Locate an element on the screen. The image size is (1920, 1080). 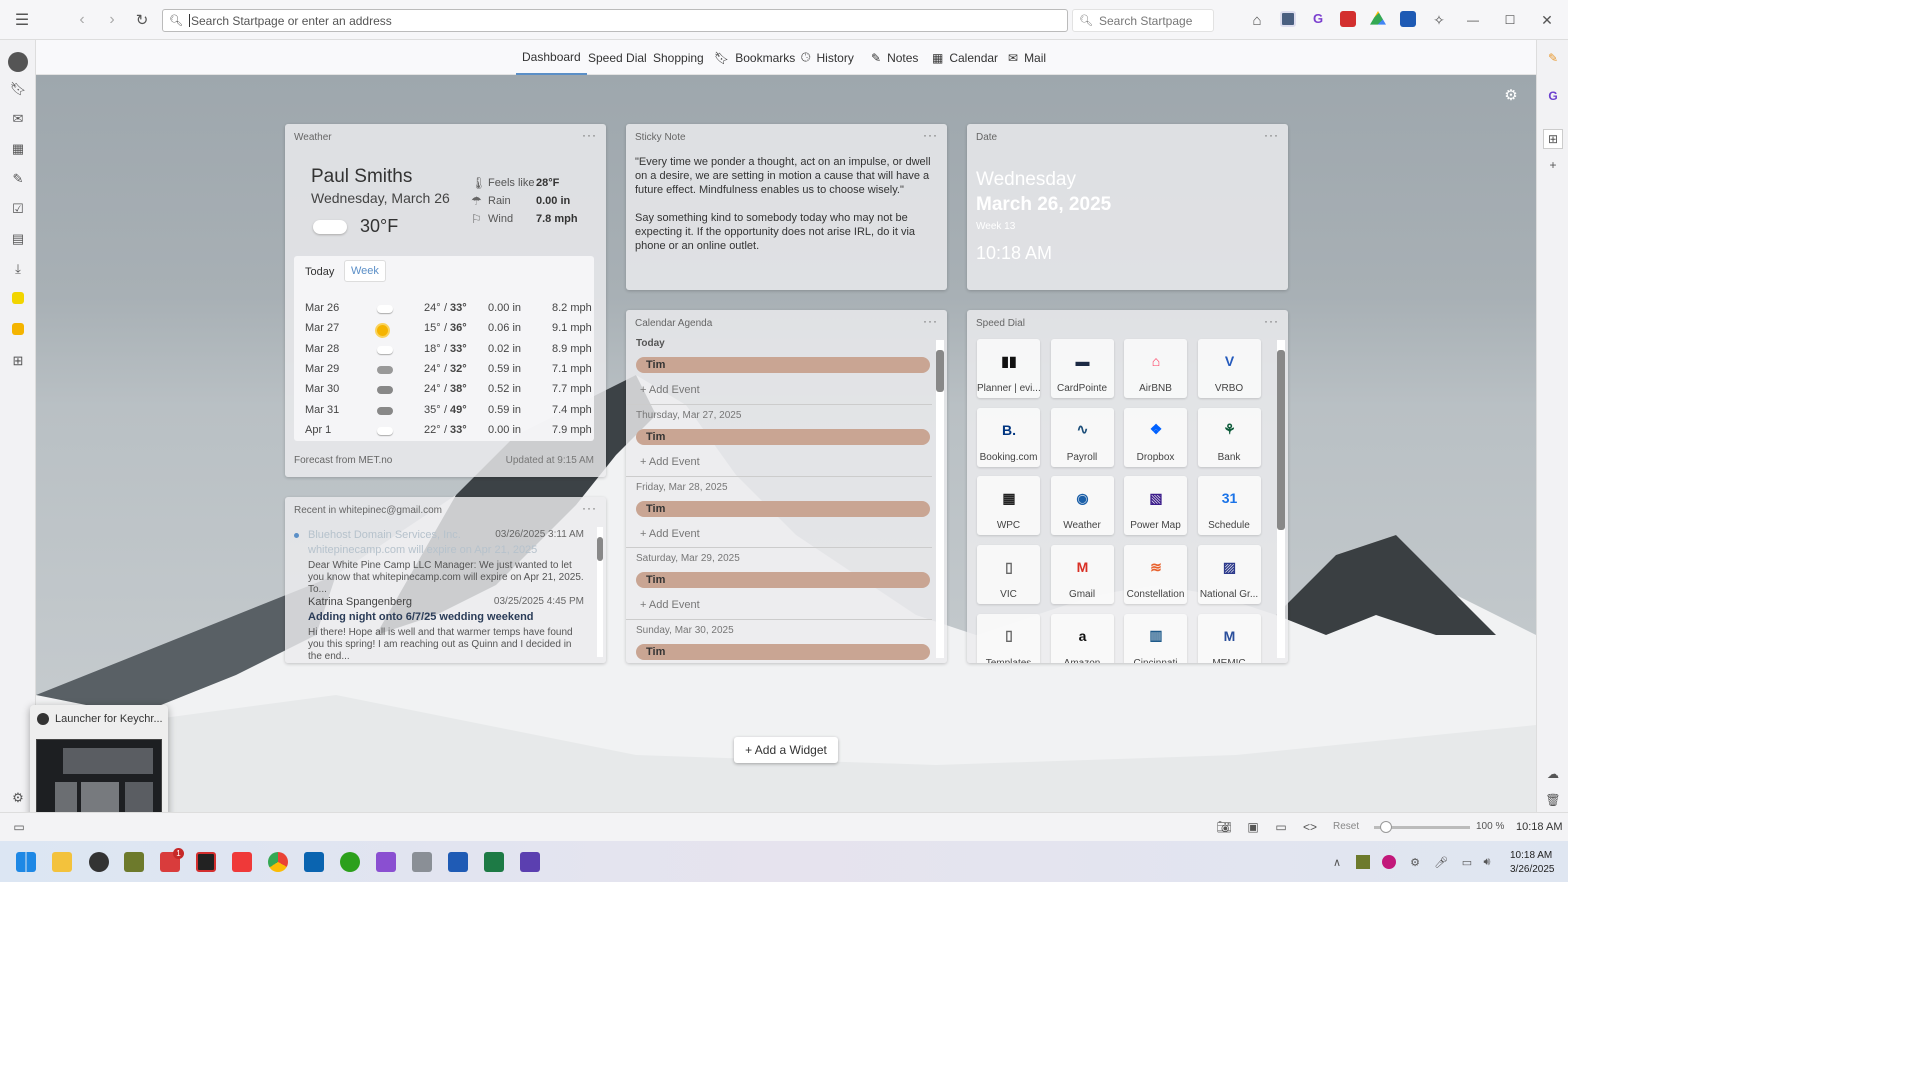
extensions-icon: ✧ is located at coordinates (1439, 20).